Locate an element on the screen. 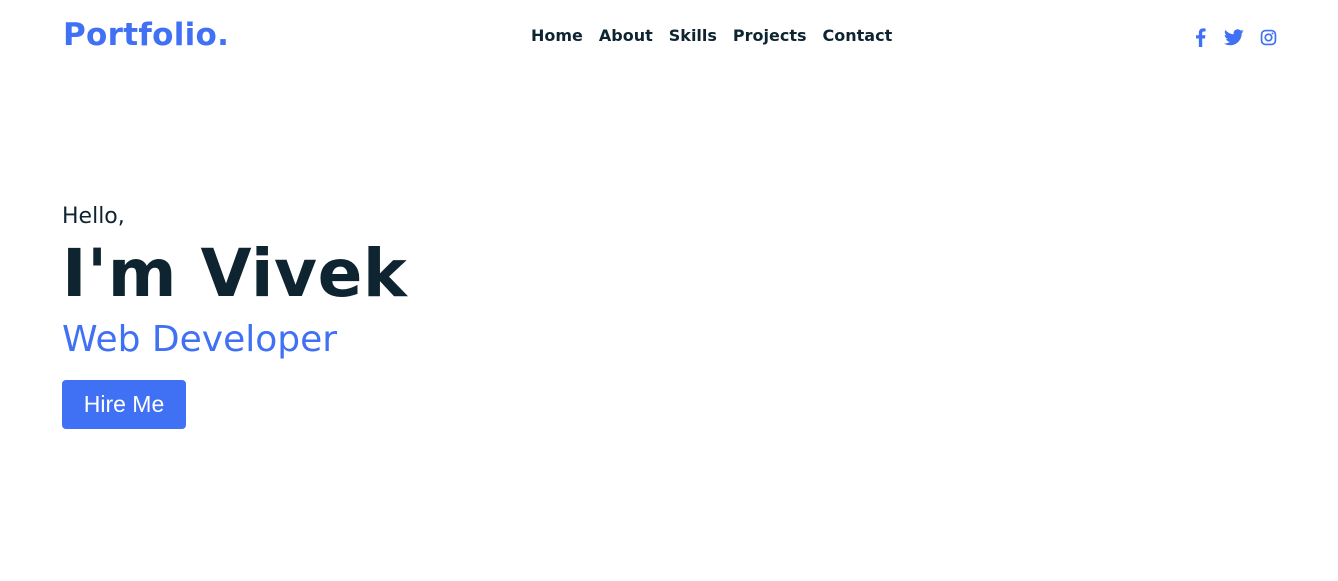  nav-link-home: Home is located at coordinates (557, 35).